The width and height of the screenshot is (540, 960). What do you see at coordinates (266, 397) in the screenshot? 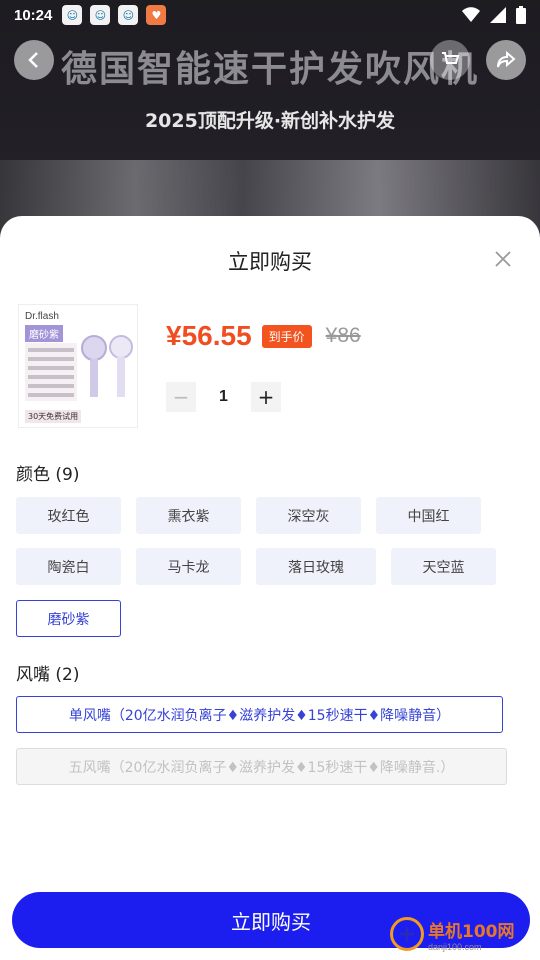
I see `increase-quantity-button: +` at bounding box center [266, 397].